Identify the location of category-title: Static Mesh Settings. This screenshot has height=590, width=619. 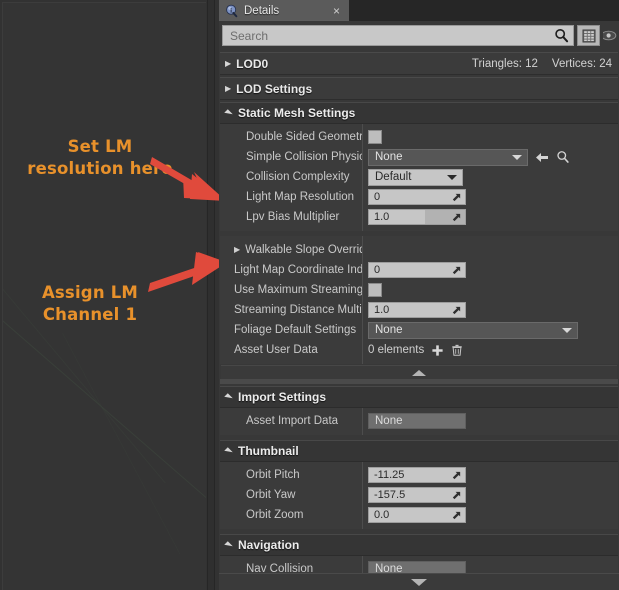
(297, 113).